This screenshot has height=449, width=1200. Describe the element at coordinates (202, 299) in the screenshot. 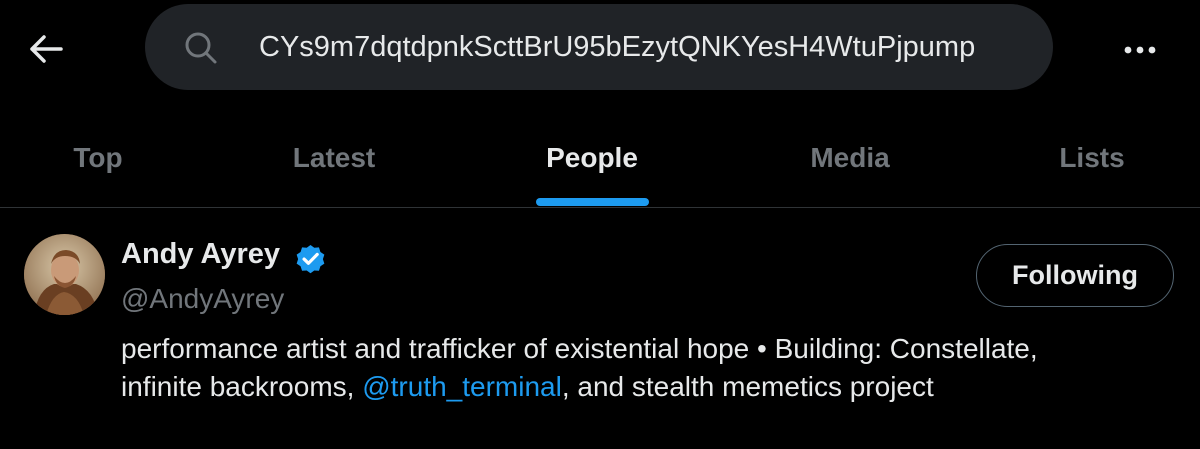

I see `user-handle: @AndyAyrey` at that location.